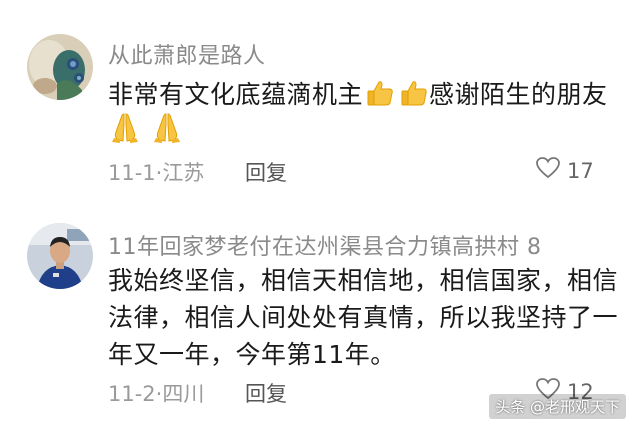 The image size is (640, 429). Describe the element at coordinates (252, 354) in the screenshot. I see `comment-text-line: 年又一年，今年第11年。` at that location.